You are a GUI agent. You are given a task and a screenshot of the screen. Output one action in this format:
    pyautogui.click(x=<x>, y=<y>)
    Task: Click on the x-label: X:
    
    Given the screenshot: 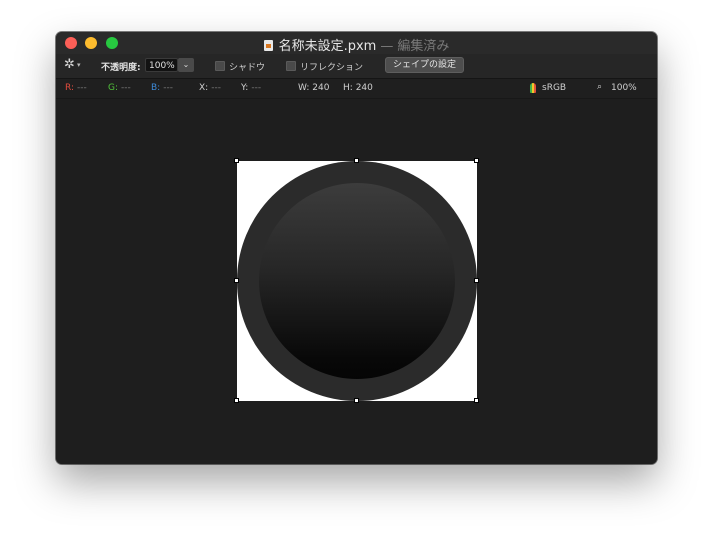 What is the action you would take?
    pyautogui.click(x=204, y=88)
    